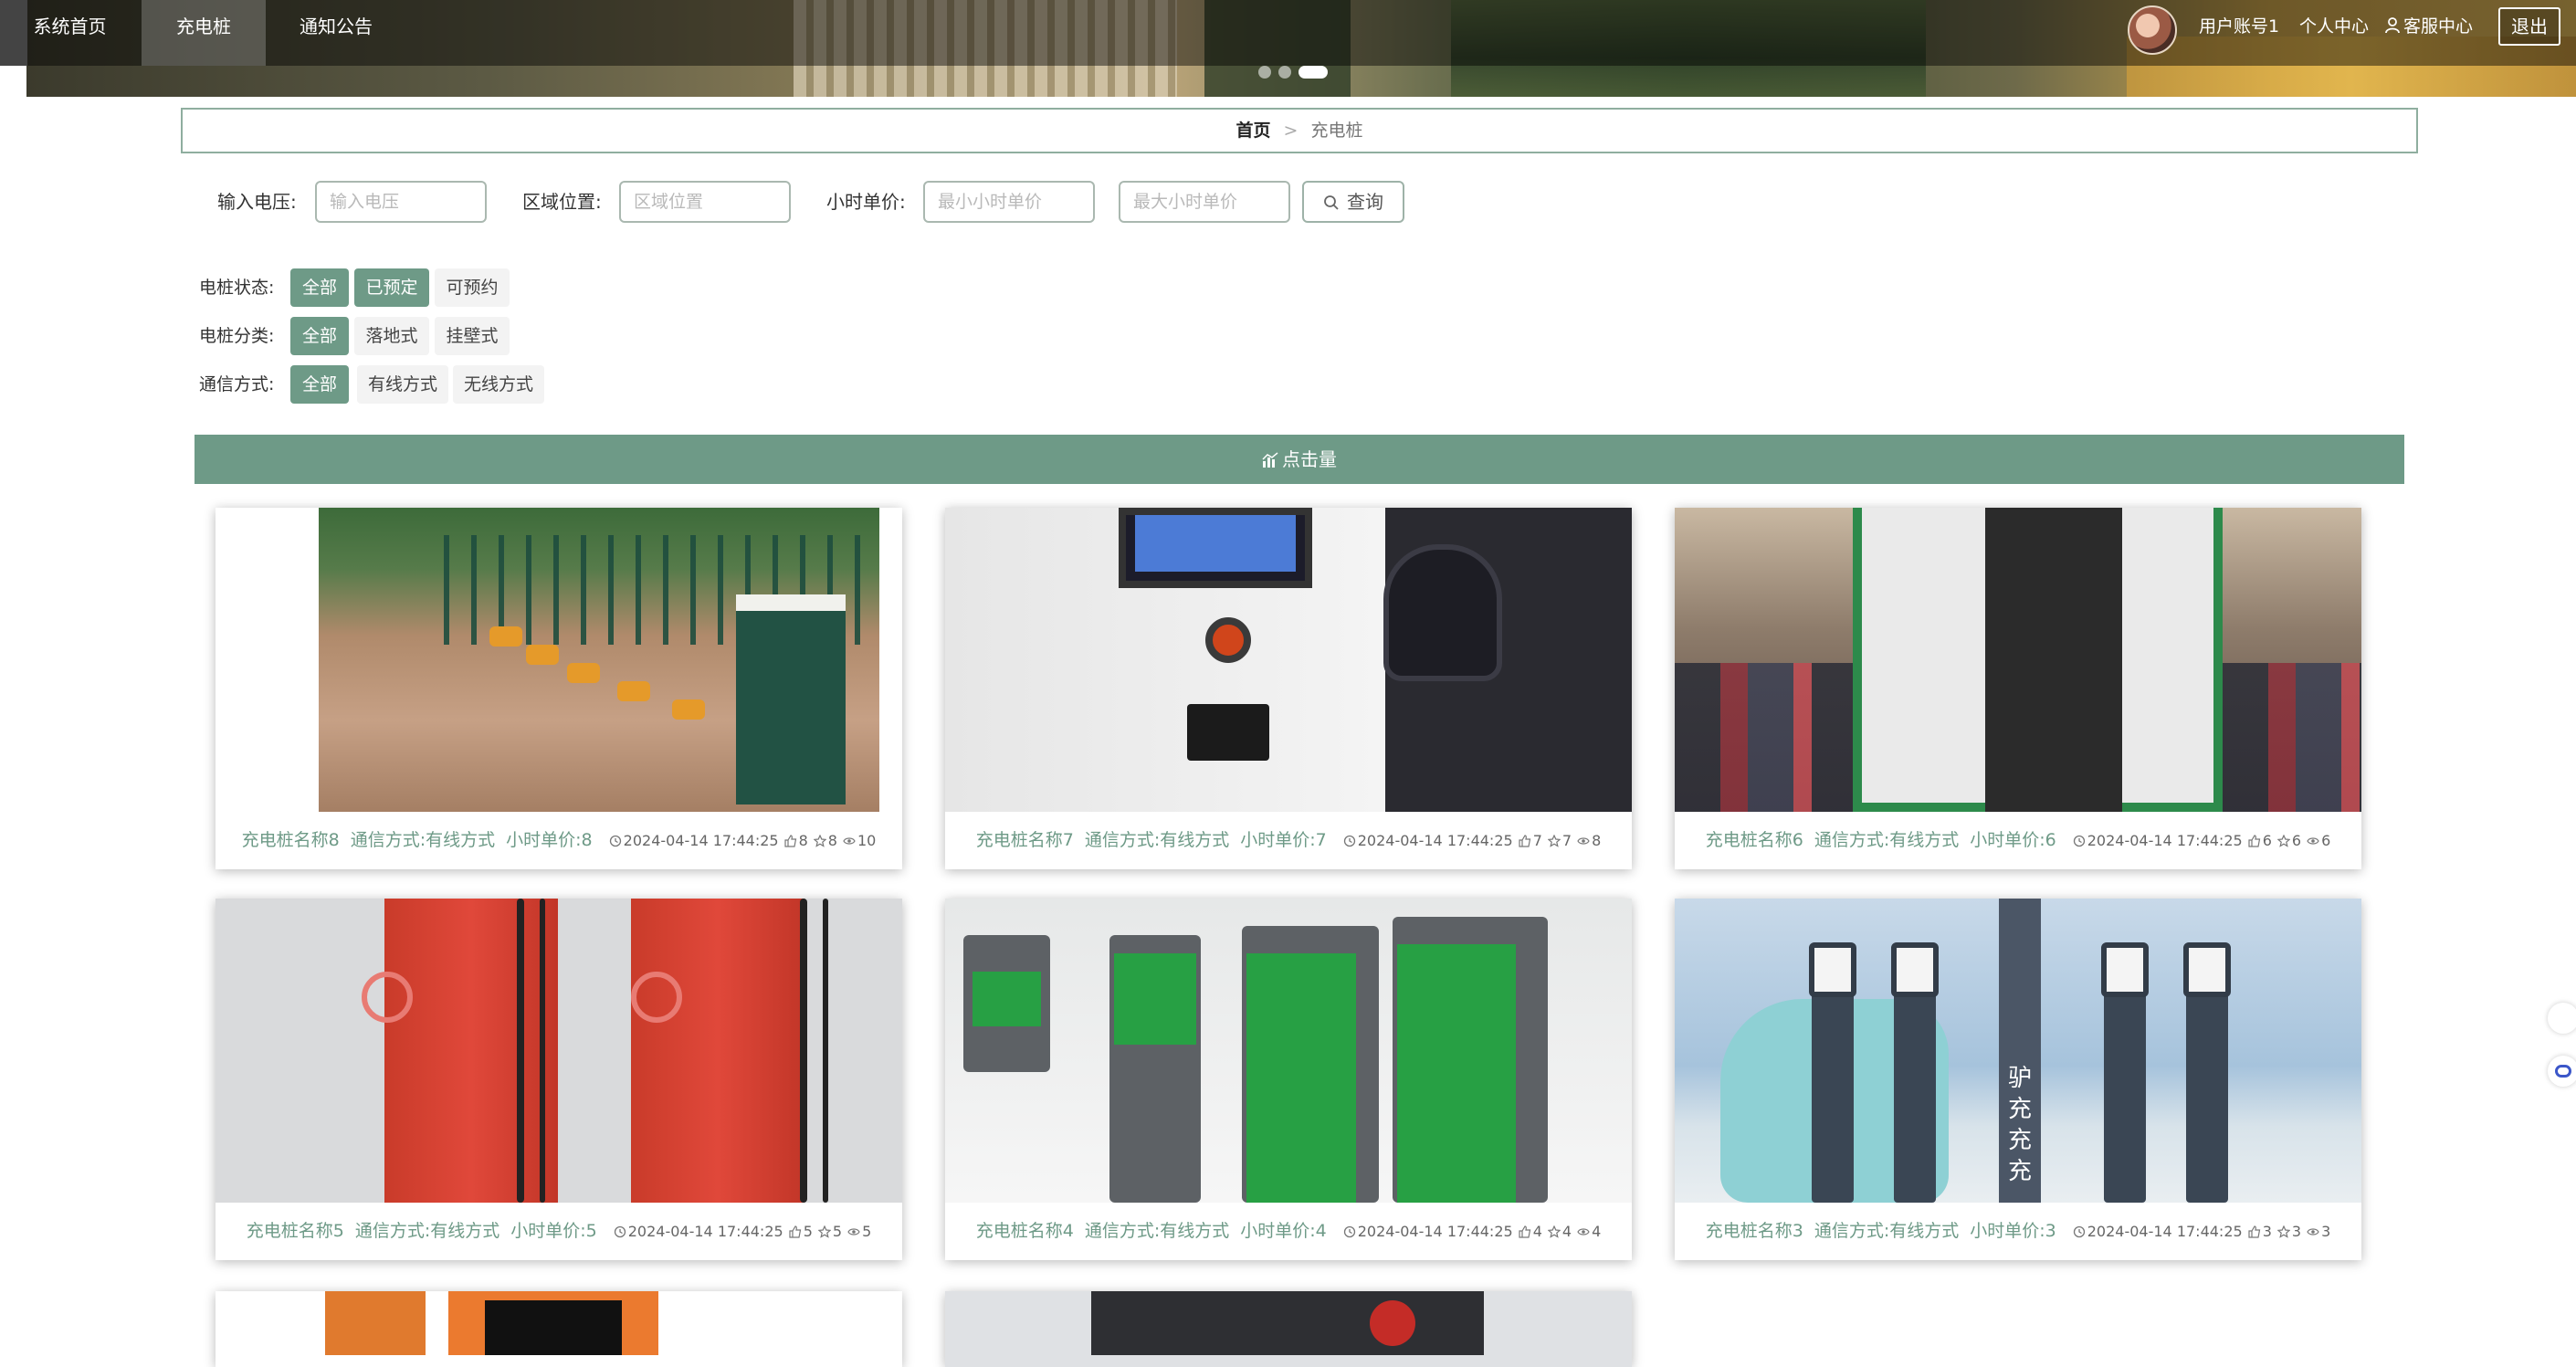  Describe the element at coordinates (808, 1231) in the screenshot. I see `product-likes: 5` at that location.